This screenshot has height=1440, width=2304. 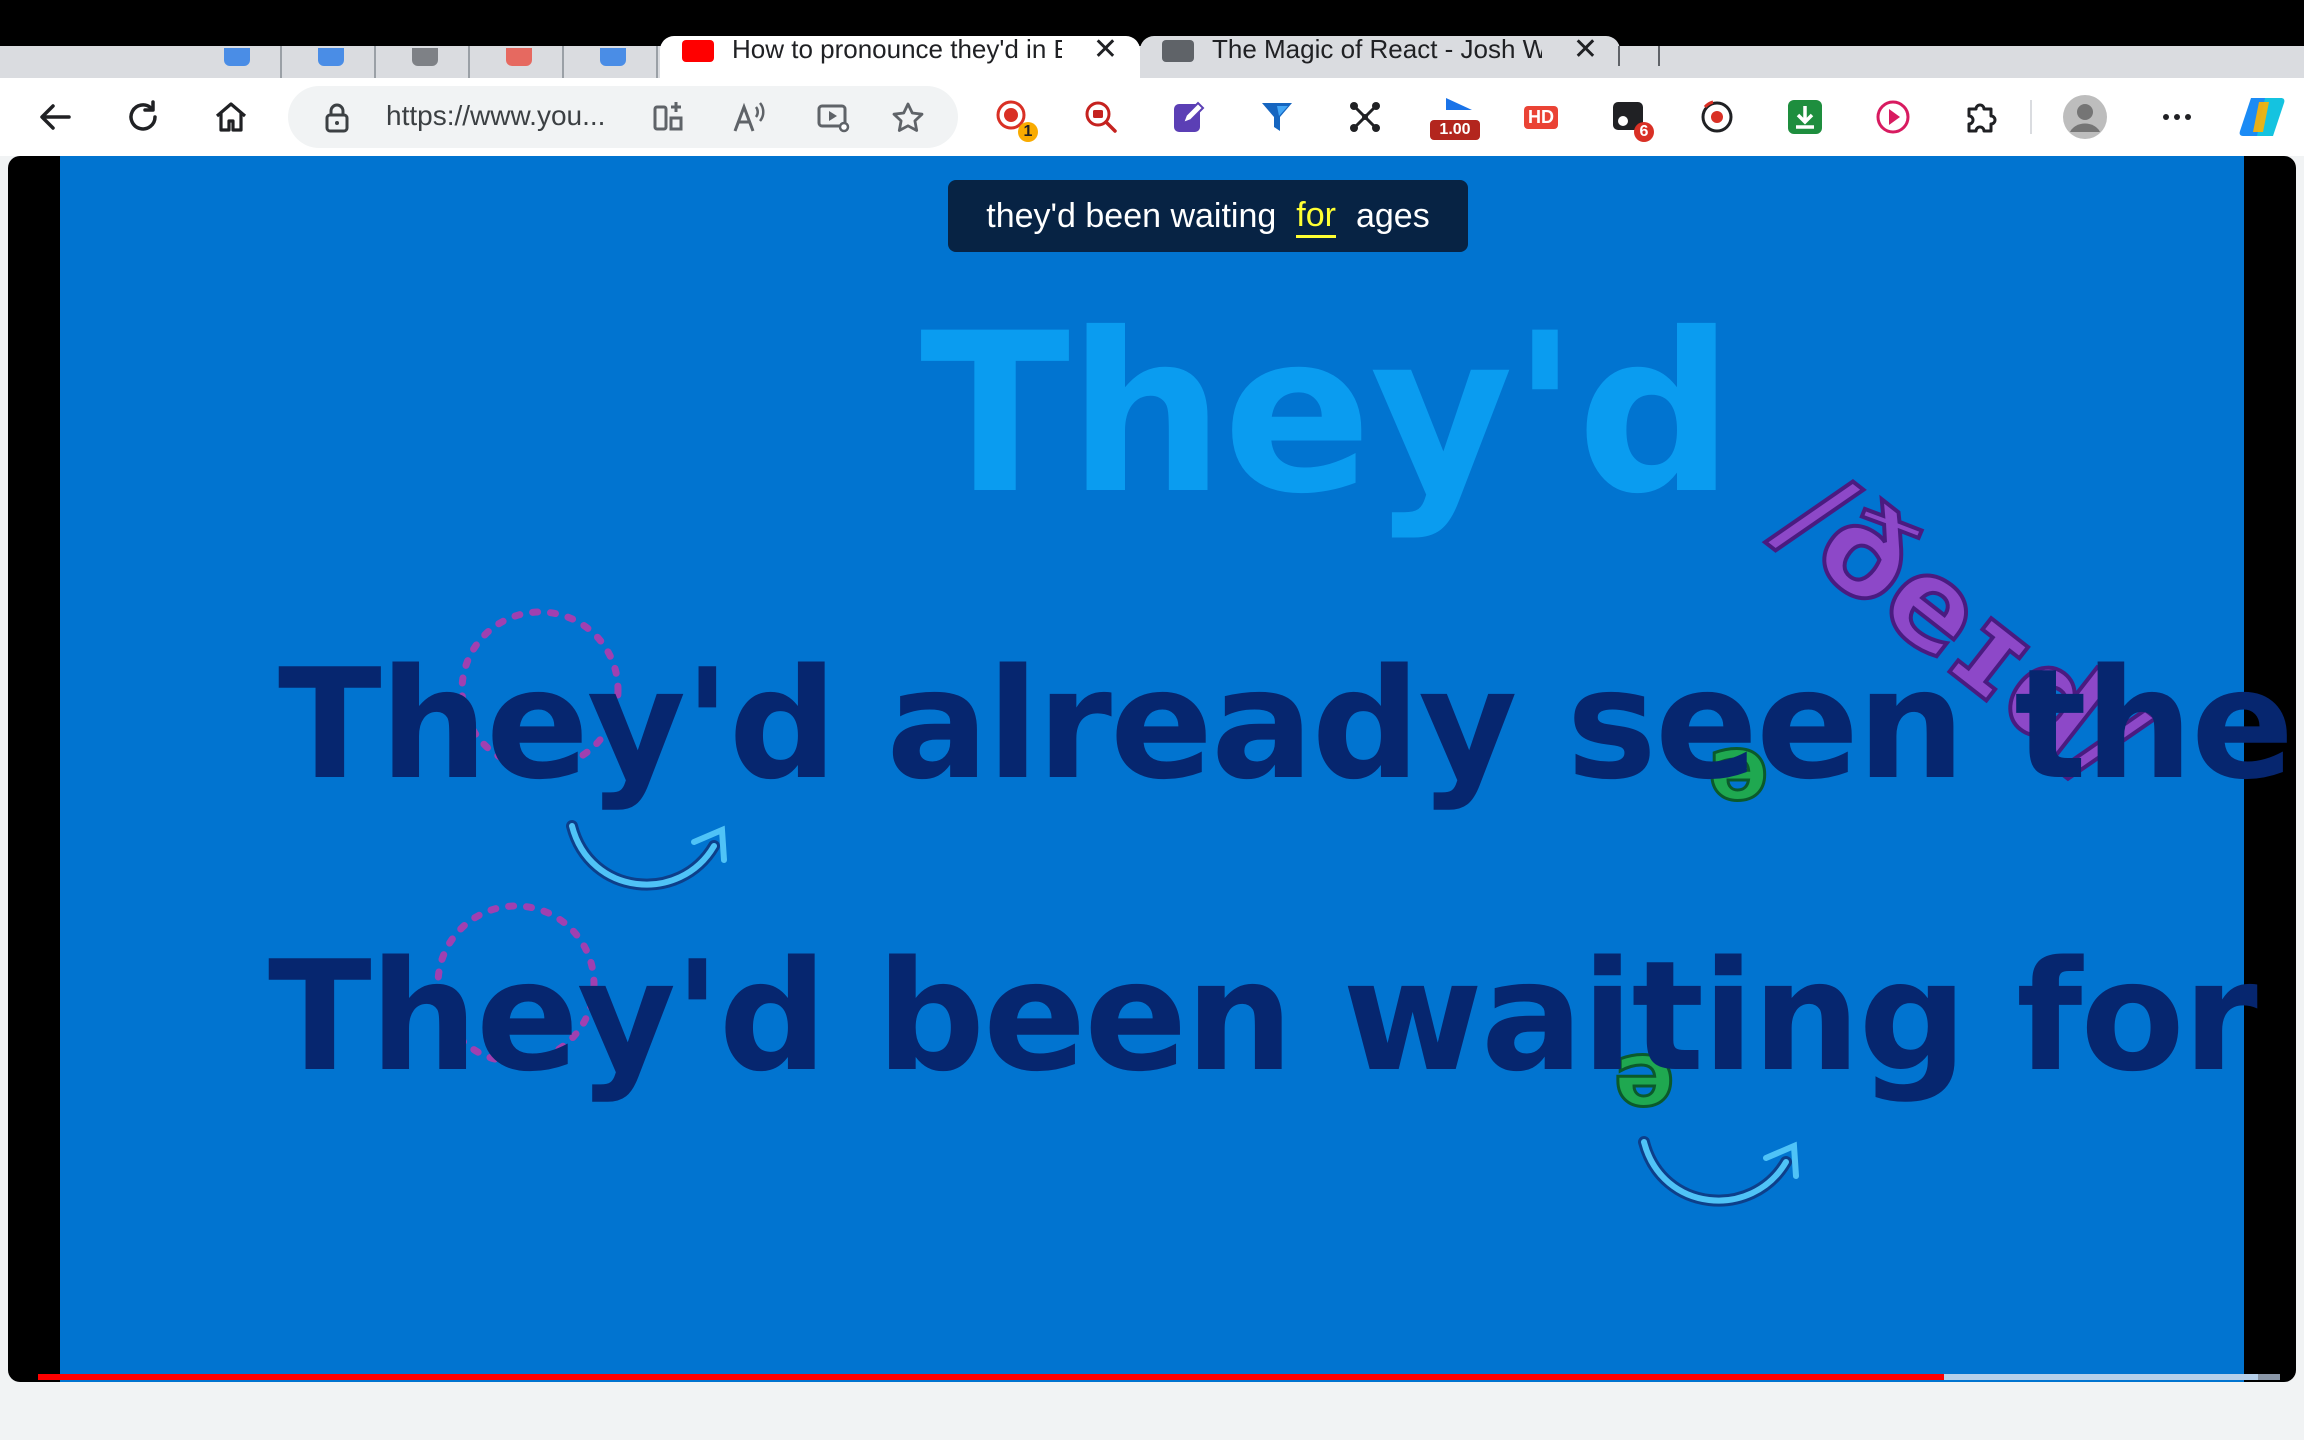 What do you see at coordinates (991, 1377) in the screenshot?
I see `progress-played` at bounding box center [991, 1377].